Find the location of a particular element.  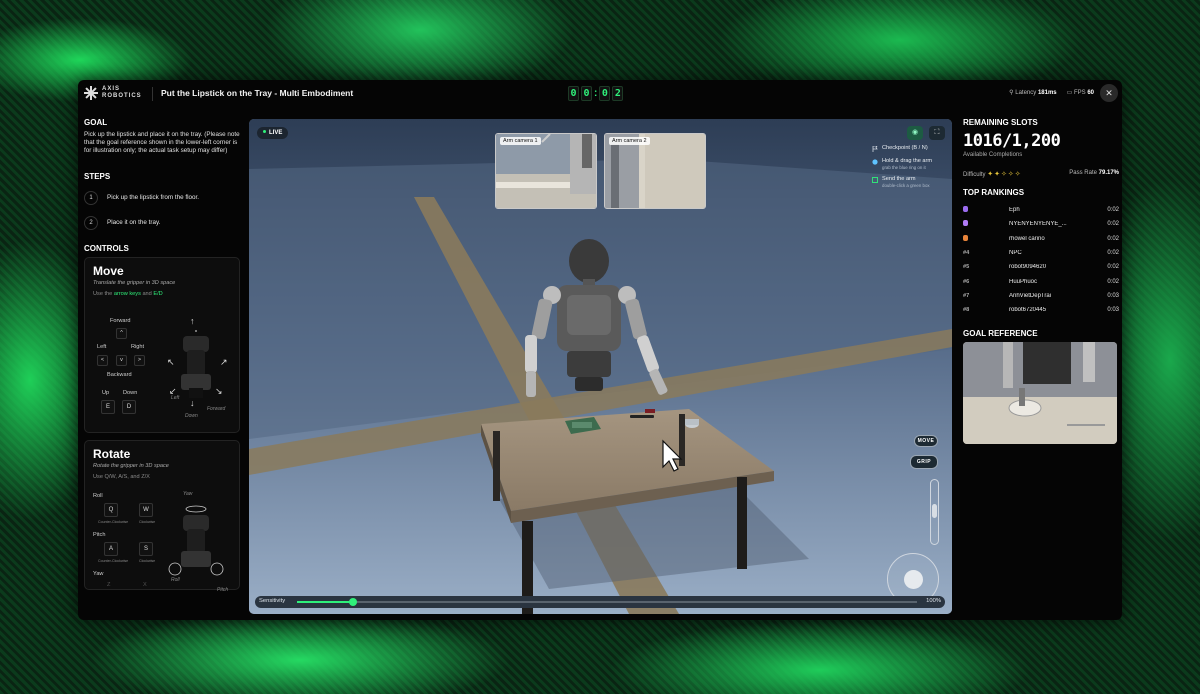

key-up: ^ is located at coordinates (121, 333).